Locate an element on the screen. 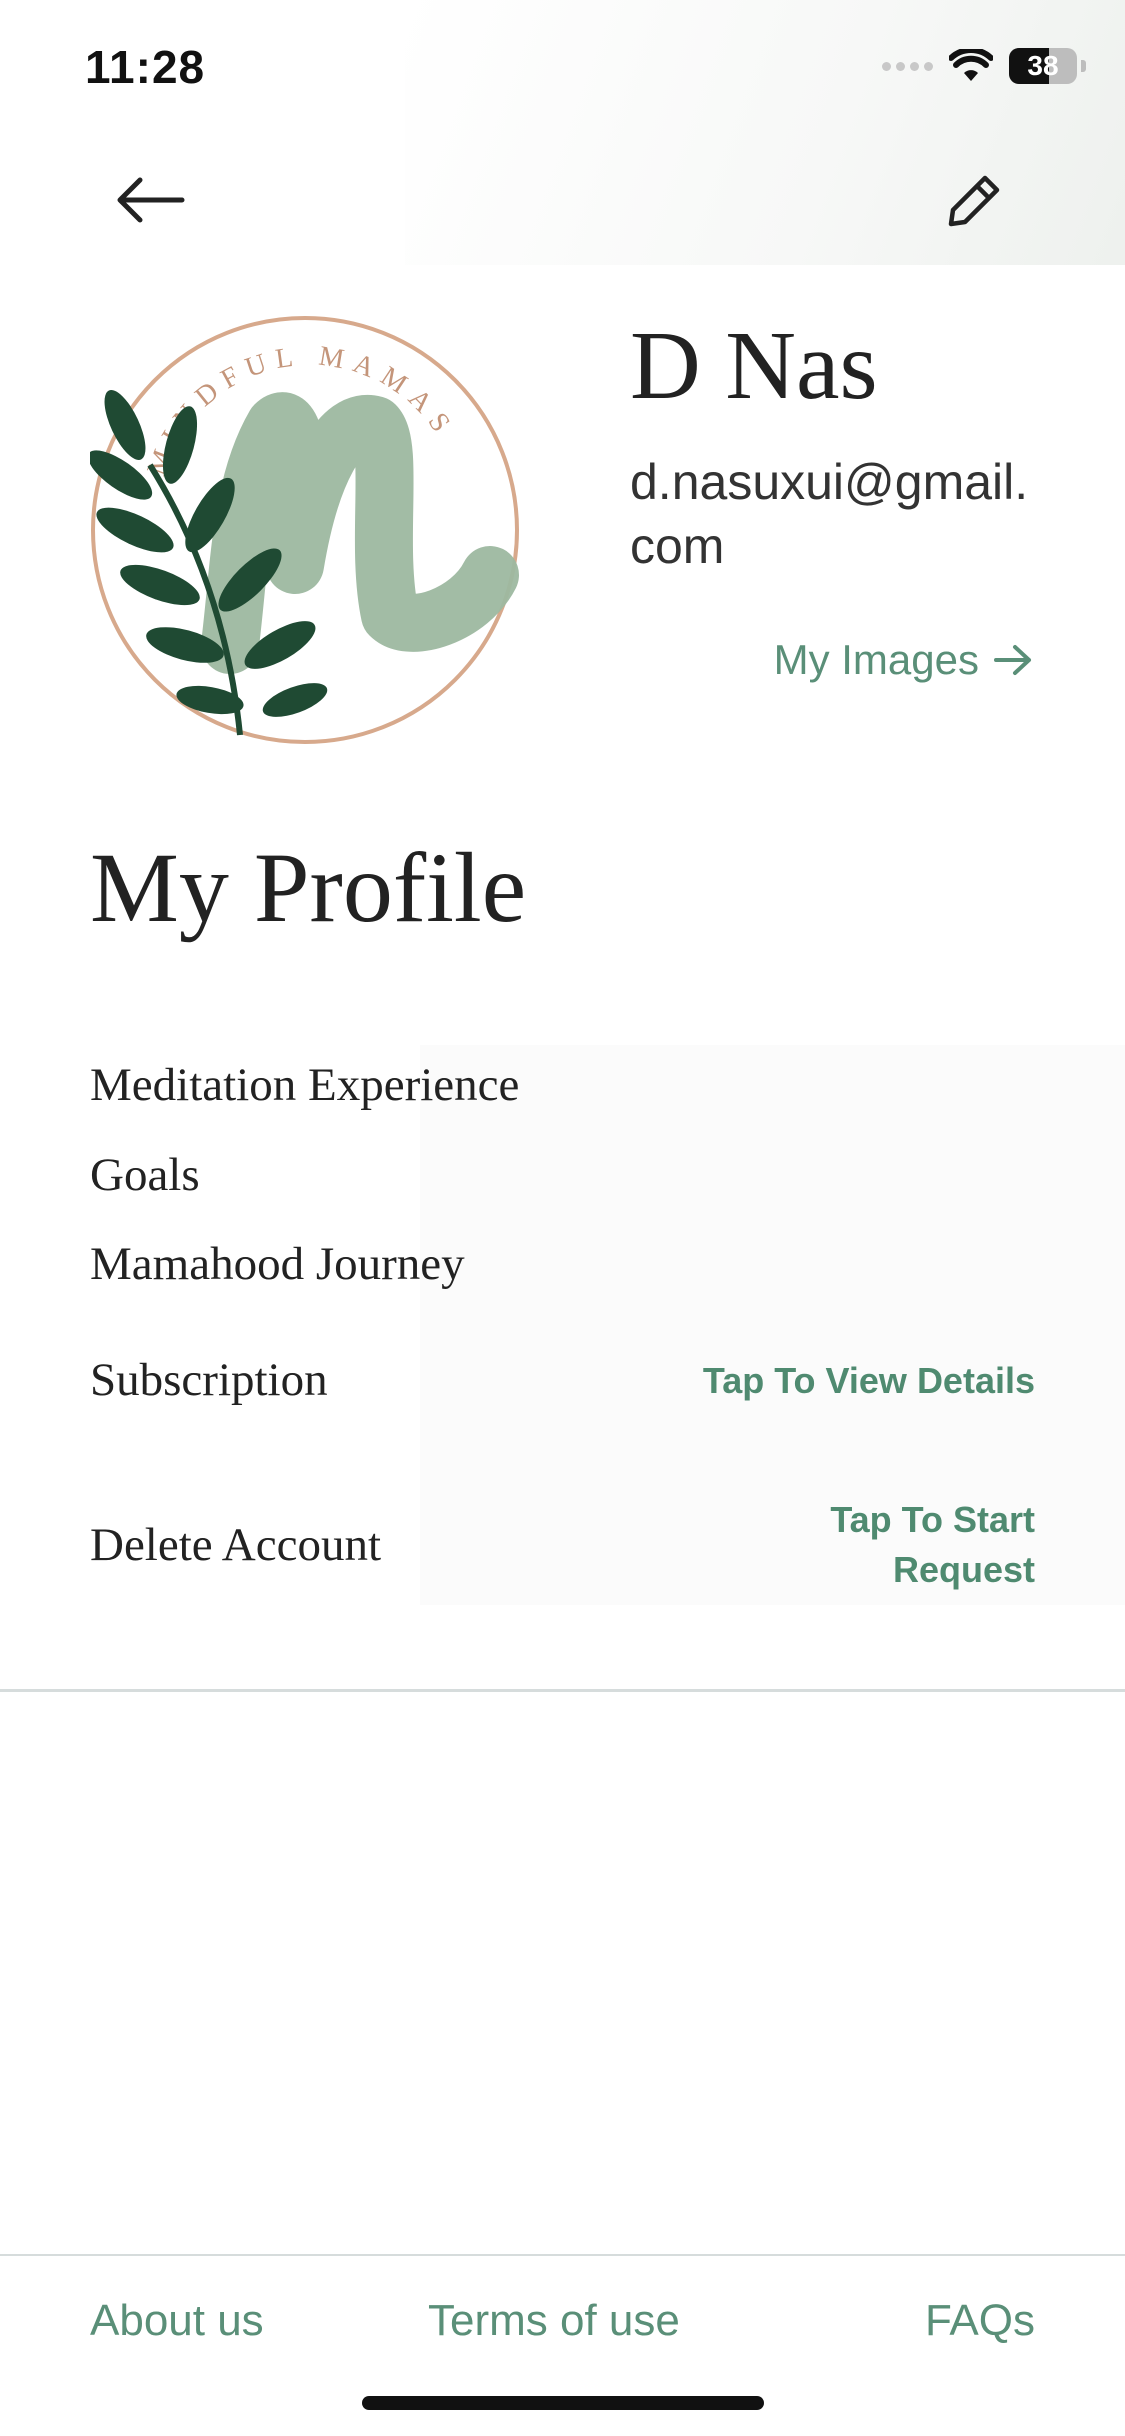 This screenshot has width=1125, height=2436. battery-icon: 38 is located at coordinates (1047, 66).